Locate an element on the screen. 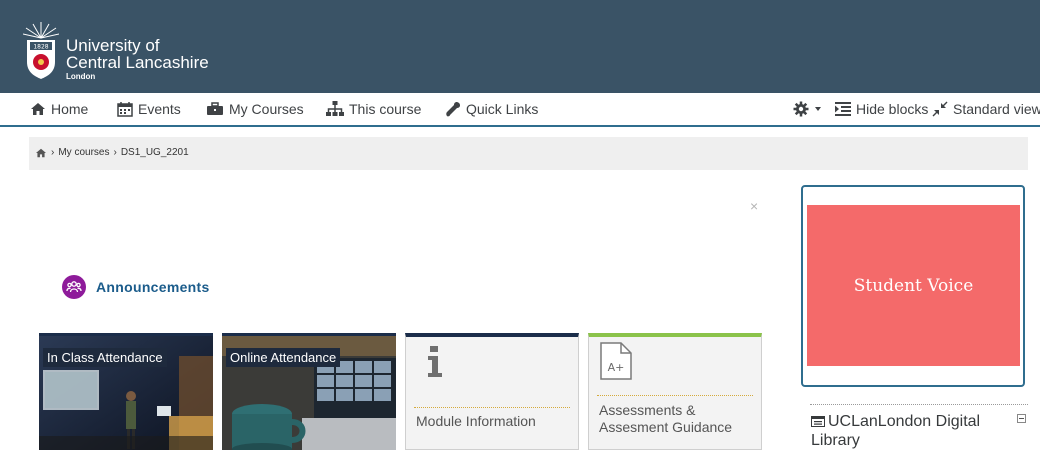 The height and width of the screenshot is (450, 1040). nav-events: Events is located at coordinates (149, 109).